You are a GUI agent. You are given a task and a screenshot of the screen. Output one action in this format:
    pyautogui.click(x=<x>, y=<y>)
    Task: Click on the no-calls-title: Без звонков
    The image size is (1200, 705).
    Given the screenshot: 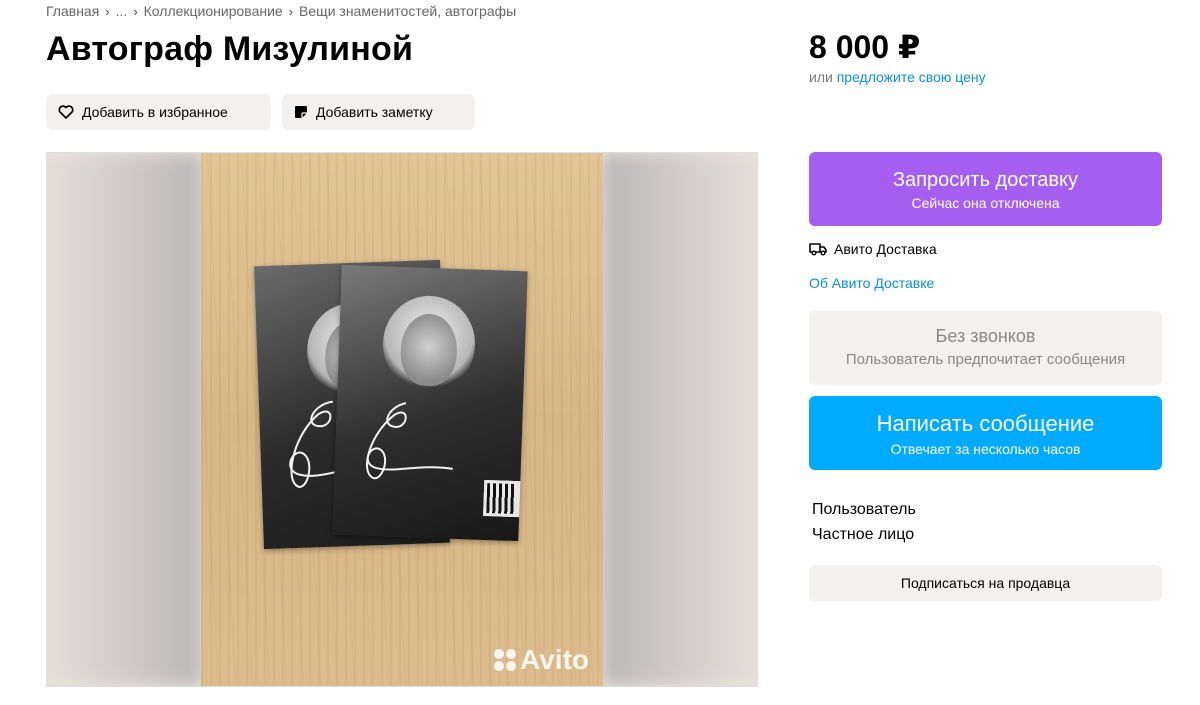 What is the action you would take?
    pyautogui.click(x=985, y=336)
    